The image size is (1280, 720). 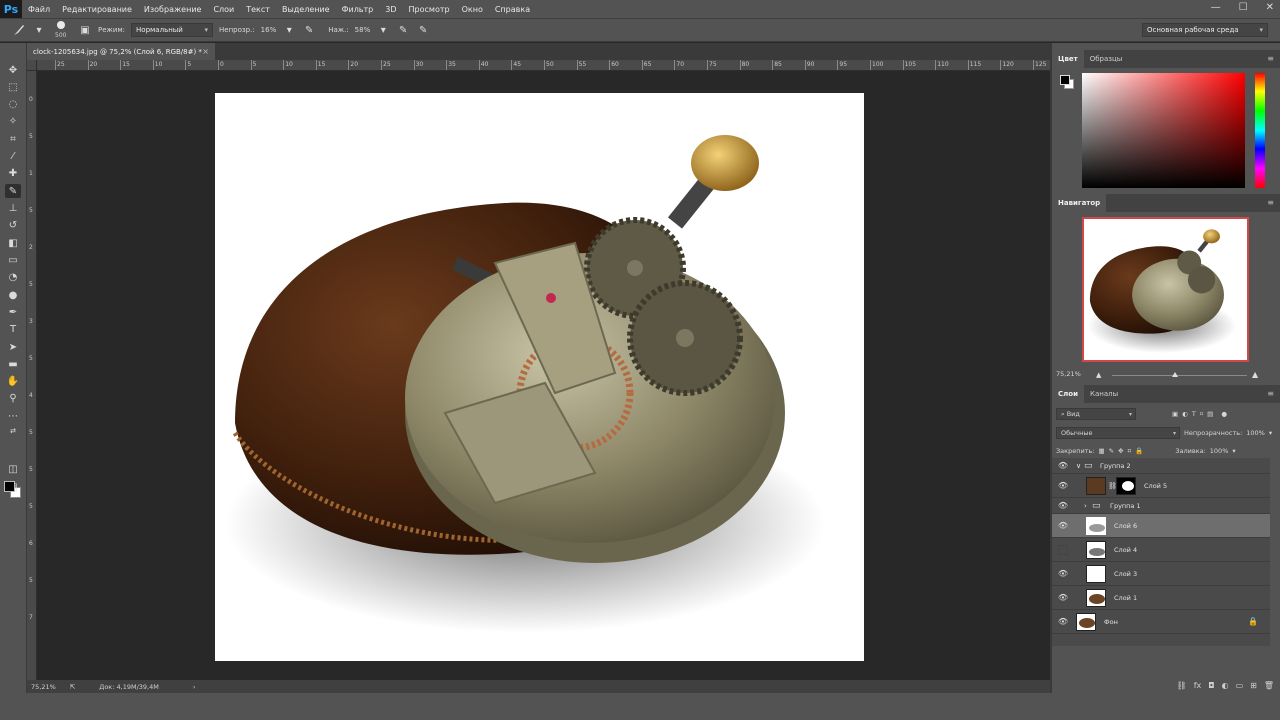 What do you see at coordinates (1068, 374) in the screenshot?
I see `navigator-zoom-value: 75,21%` at bounding box center [1068, 374].